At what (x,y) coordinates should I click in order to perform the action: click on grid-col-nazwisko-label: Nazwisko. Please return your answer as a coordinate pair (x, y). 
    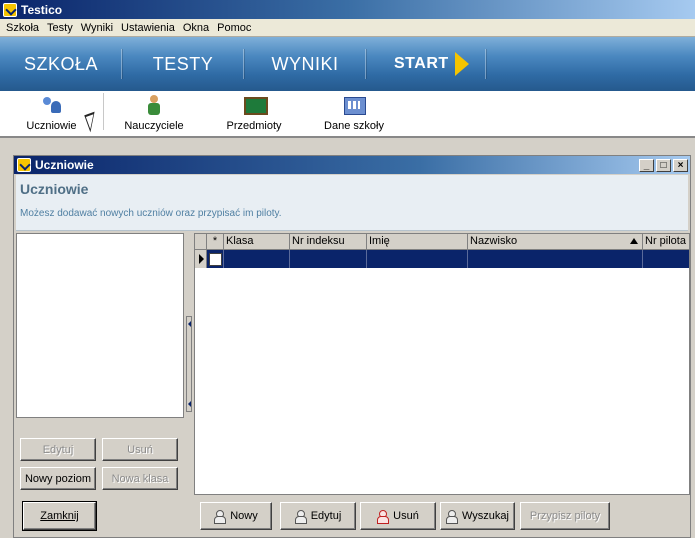
    Looking at the image, I should click on (494, 241).